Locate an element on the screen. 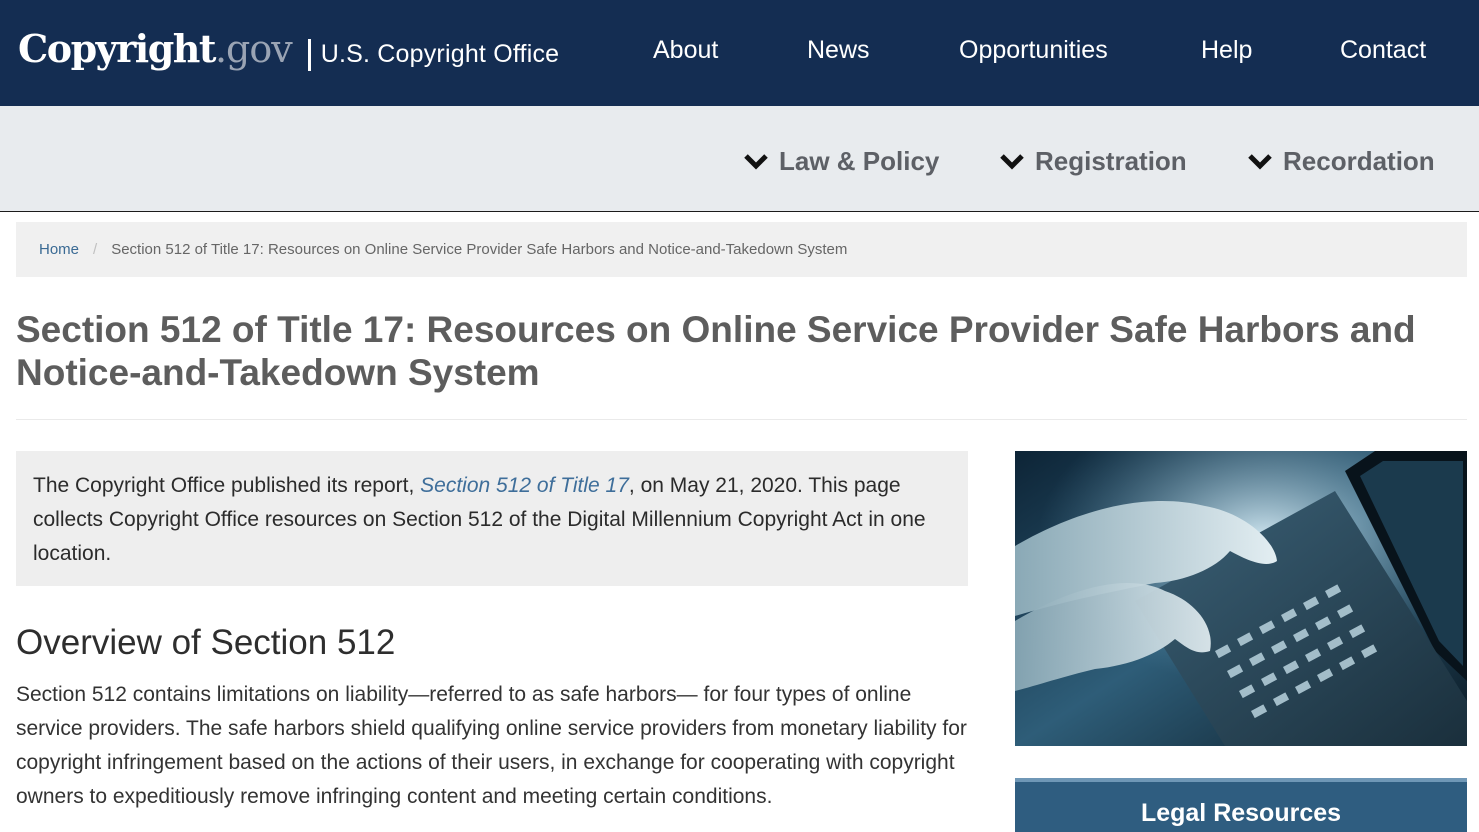  main-nav: About News Opportunities Help Contact is located at coordinates (739, 53).